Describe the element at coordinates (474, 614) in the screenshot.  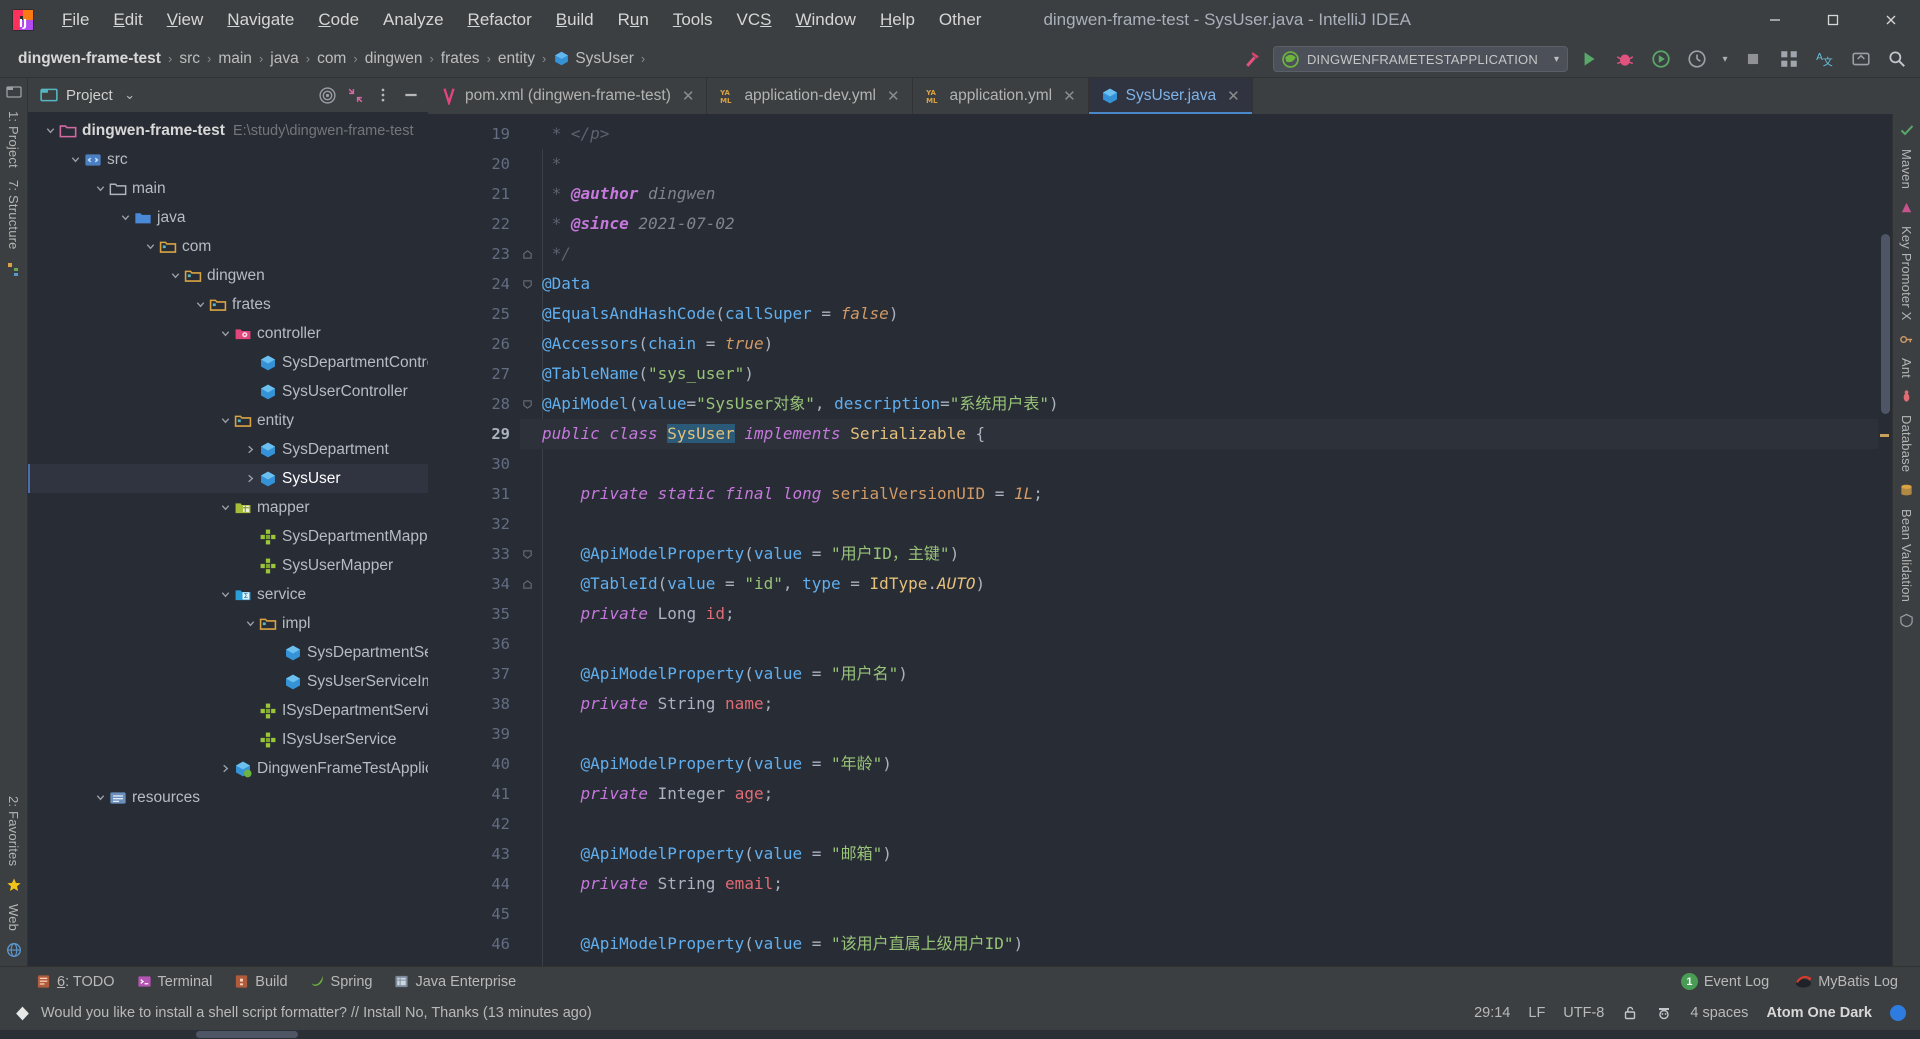
I see `gutter-line-number: 35` at that location.